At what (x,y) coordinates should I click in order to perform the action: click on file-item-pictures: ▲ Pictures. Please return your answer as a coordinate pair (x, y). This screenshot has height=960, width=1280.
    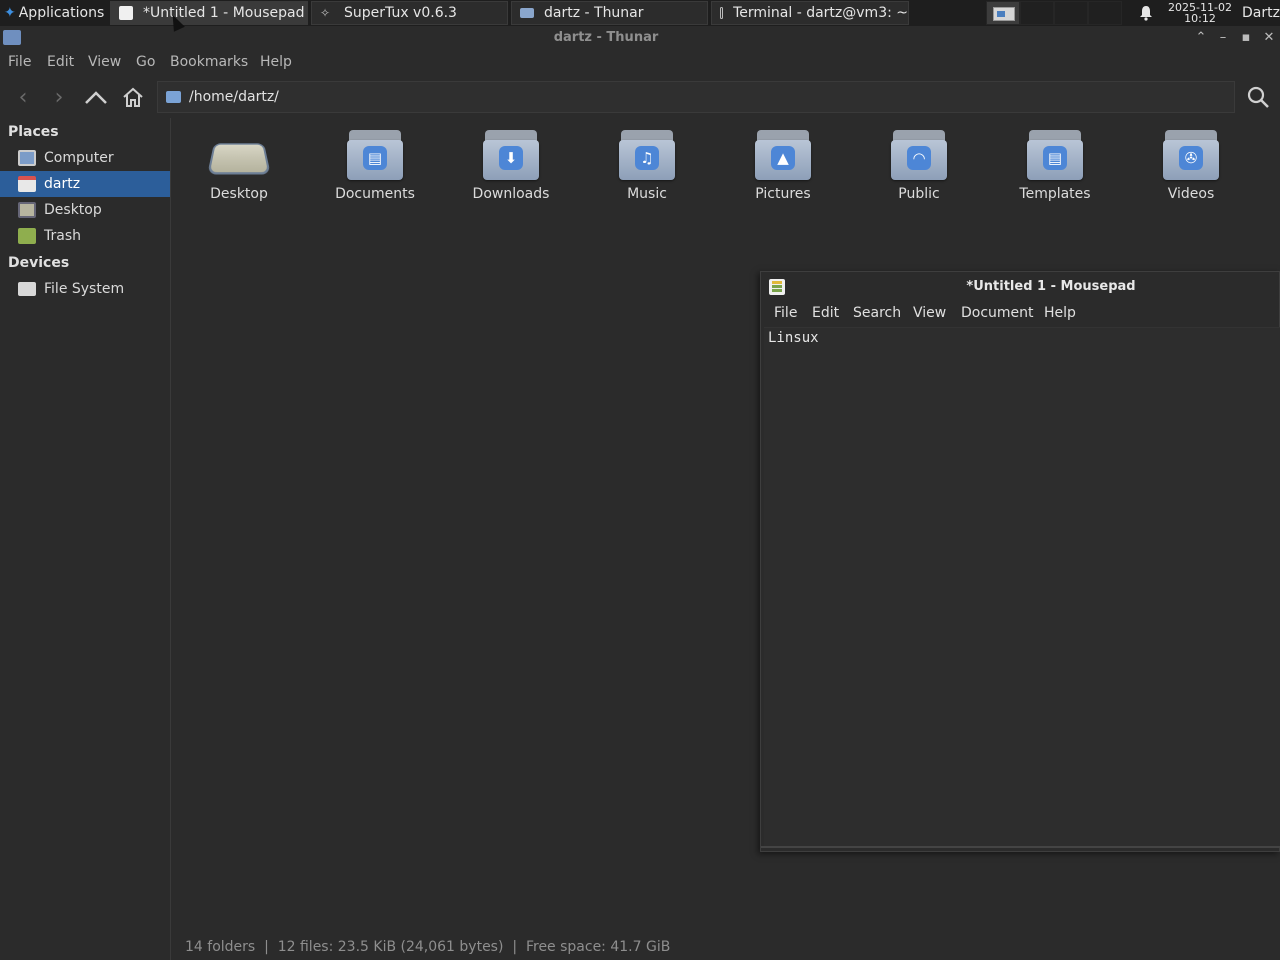
    Looking at the image, I should click on (783, 173).